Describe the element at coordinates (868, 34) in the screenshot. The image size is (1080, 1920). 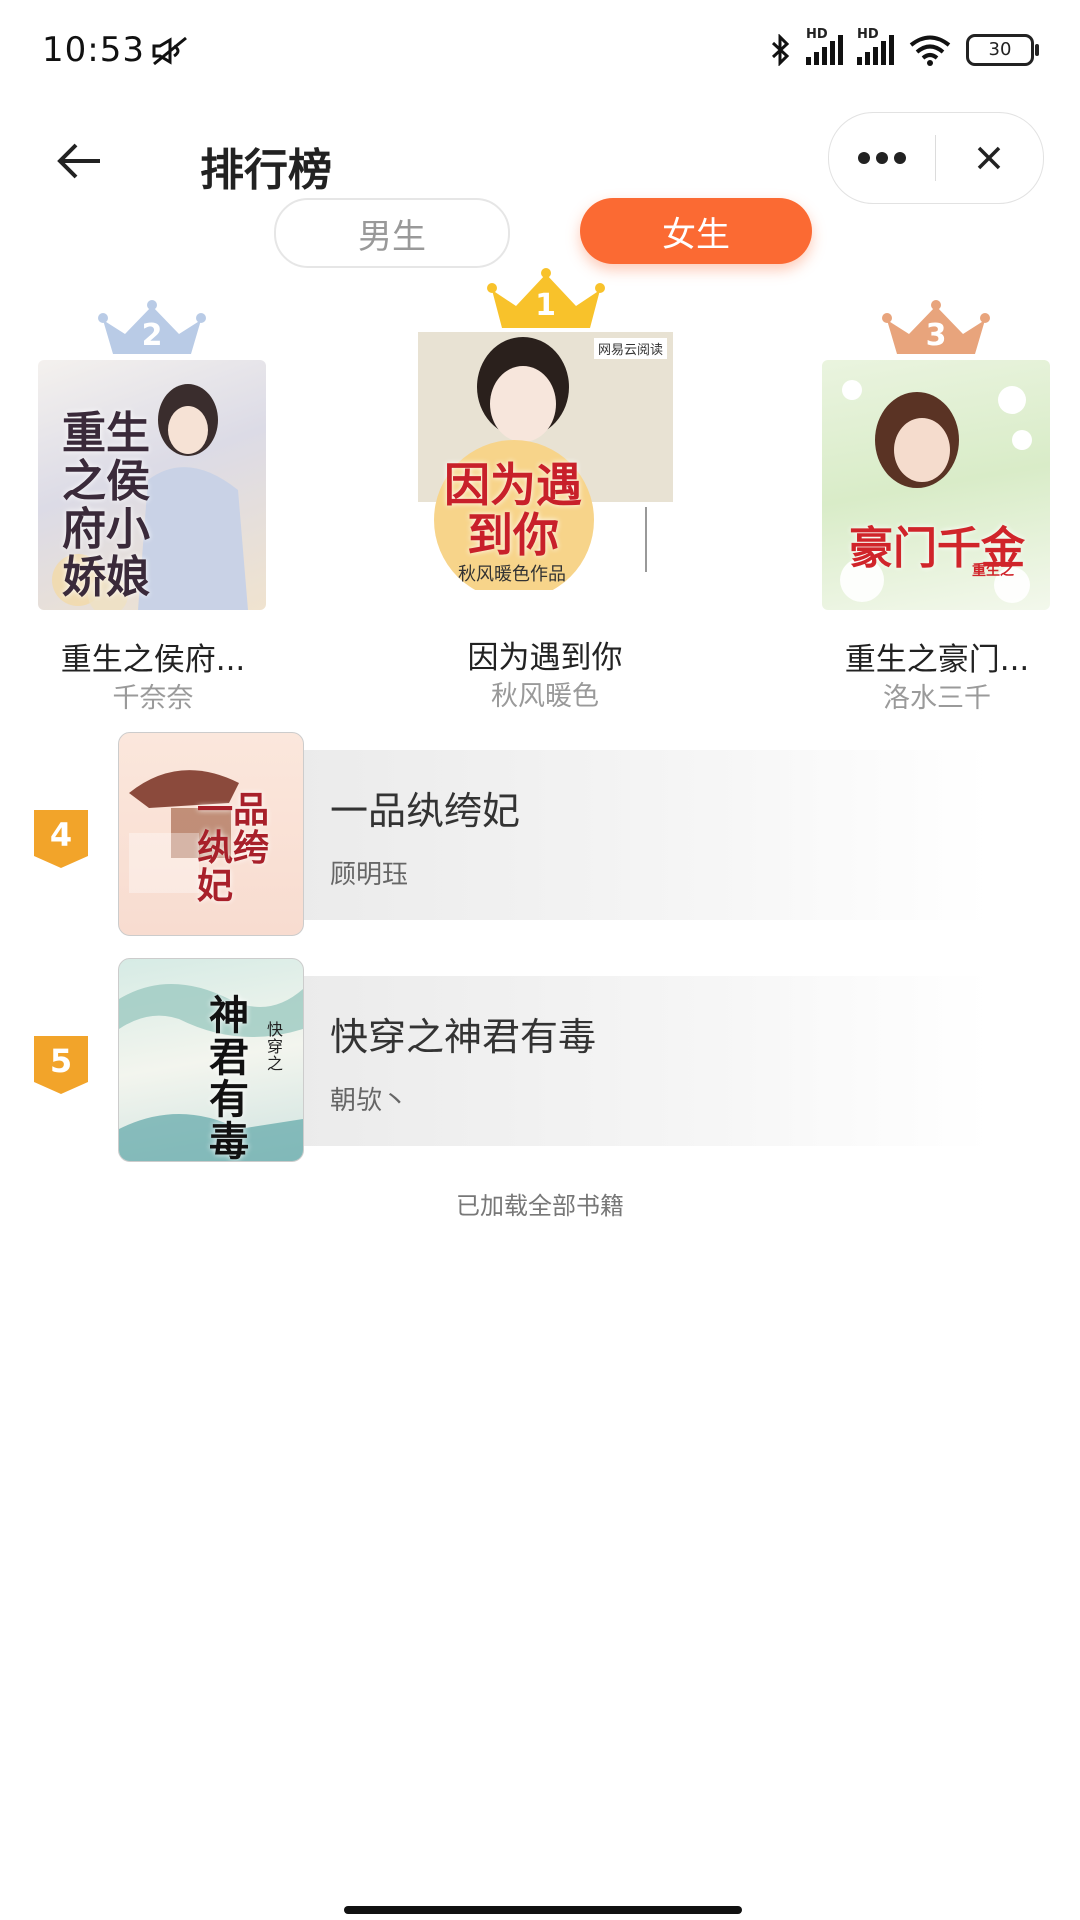
I see `network-type-2: HD` at that location.